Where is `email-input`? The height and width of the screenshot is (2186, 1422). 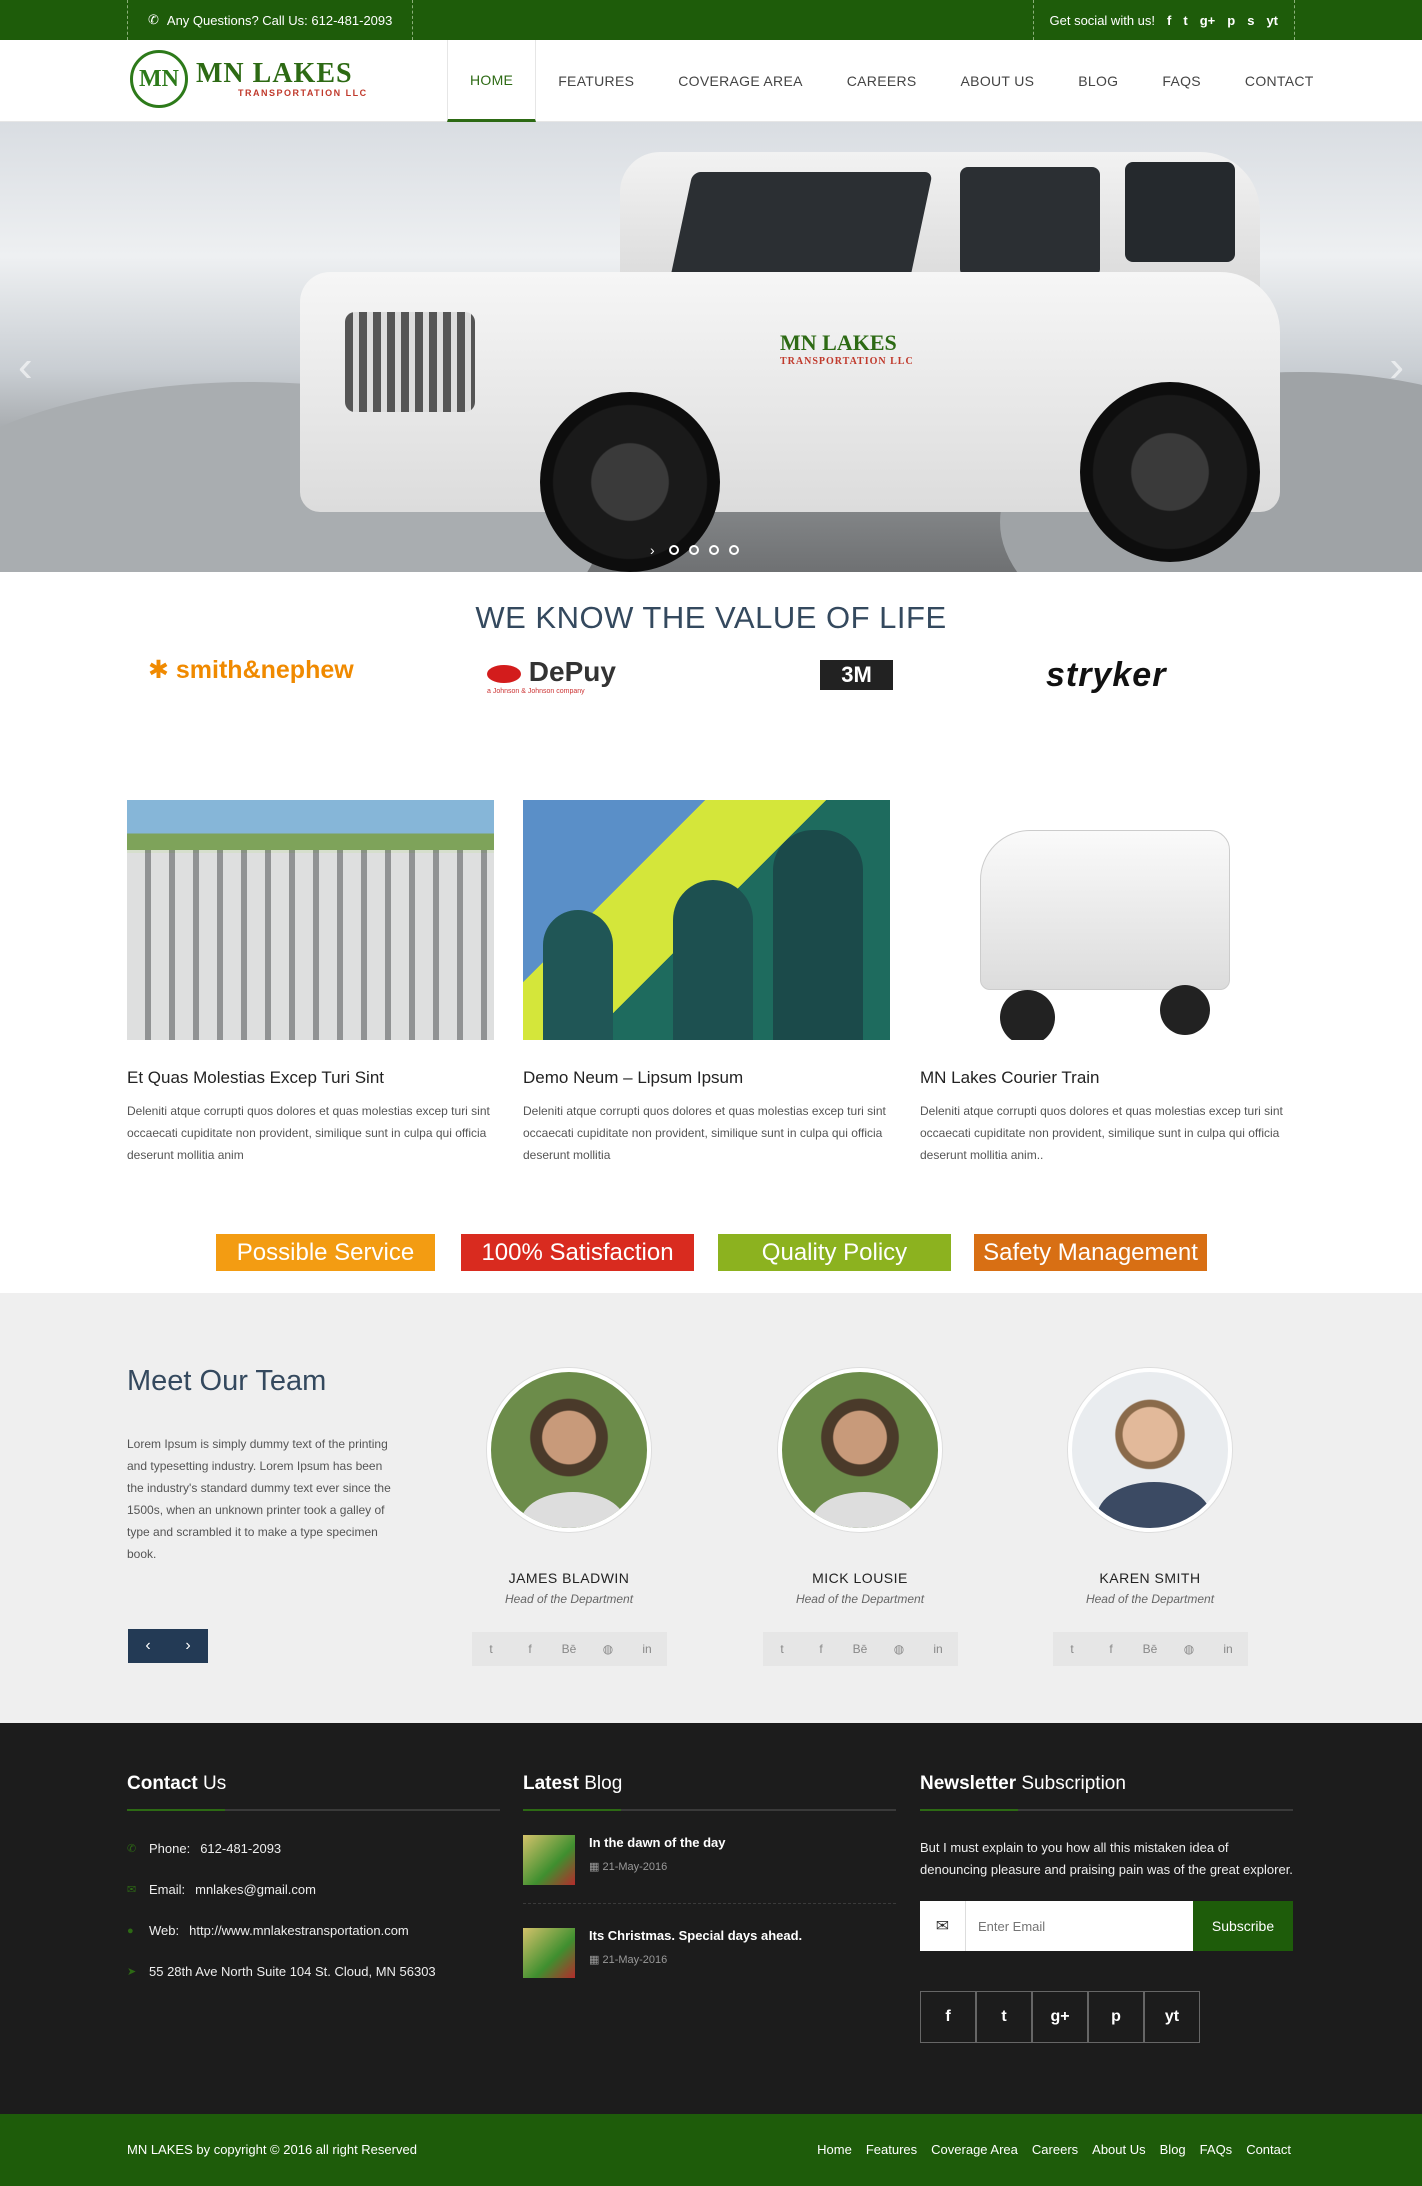 email-input is located at coordinates (1079, 1926).